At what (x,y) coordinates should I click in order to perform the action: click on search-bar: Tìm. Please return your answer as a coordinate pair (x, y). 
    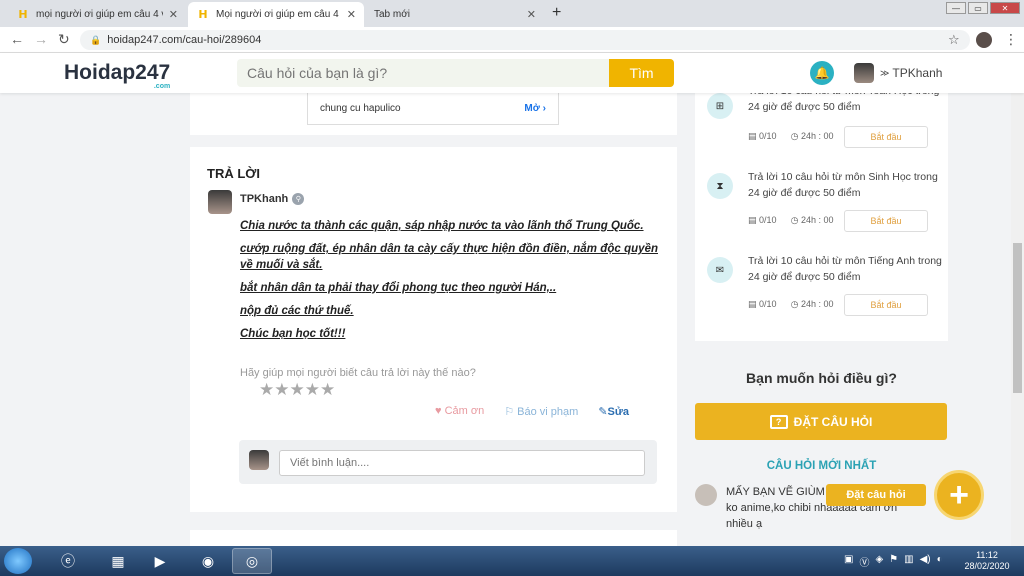
    Looking at the image, I should click on (455, 73).